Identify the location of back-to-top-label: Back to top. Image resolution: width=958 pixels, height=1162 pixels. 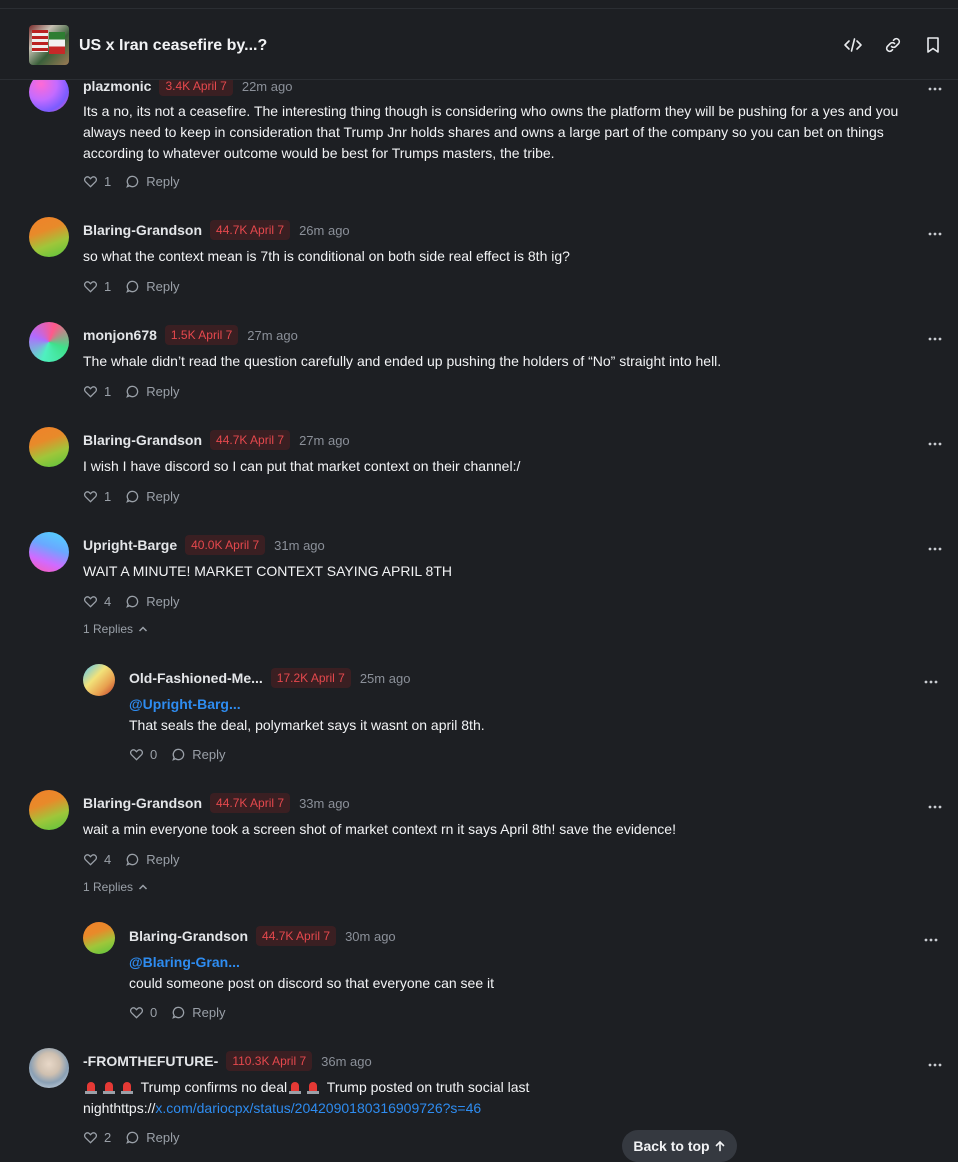
(671, 1146).